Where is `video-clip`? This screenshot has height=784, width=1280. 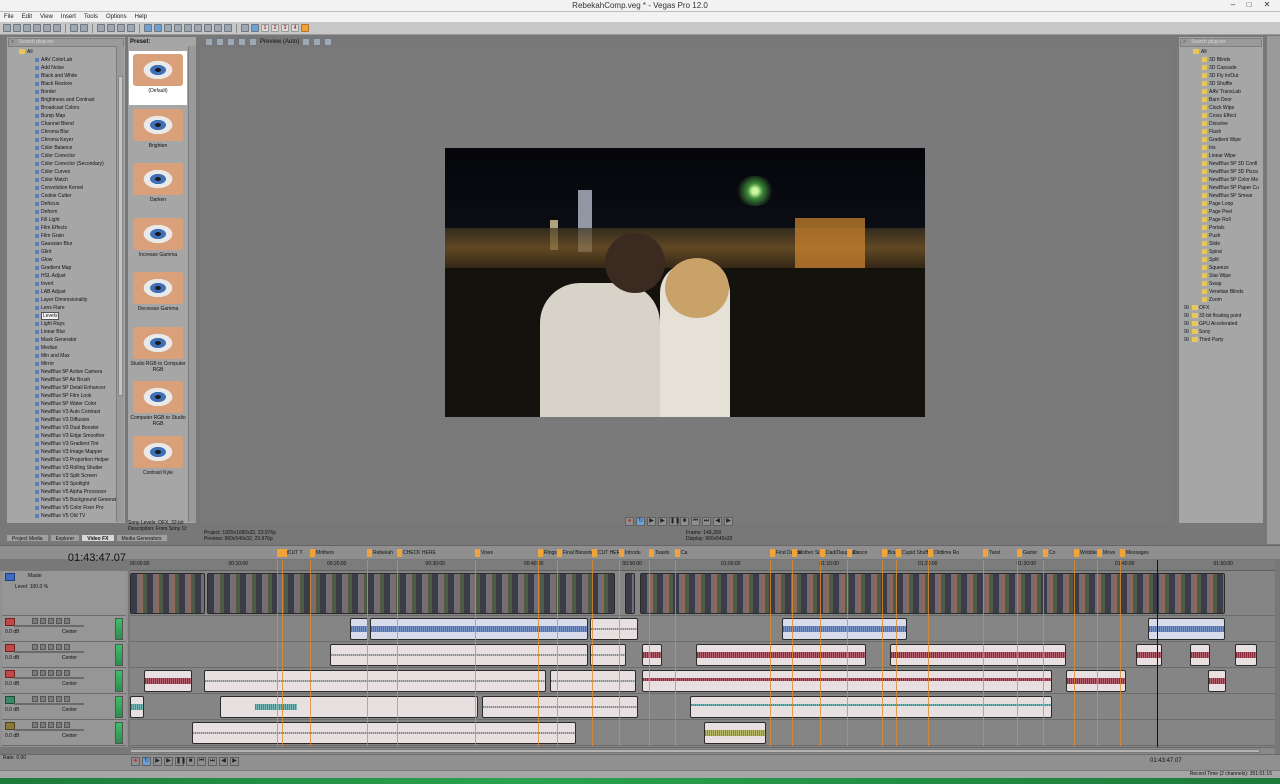
video-clip is located at coordinates (411, 593).